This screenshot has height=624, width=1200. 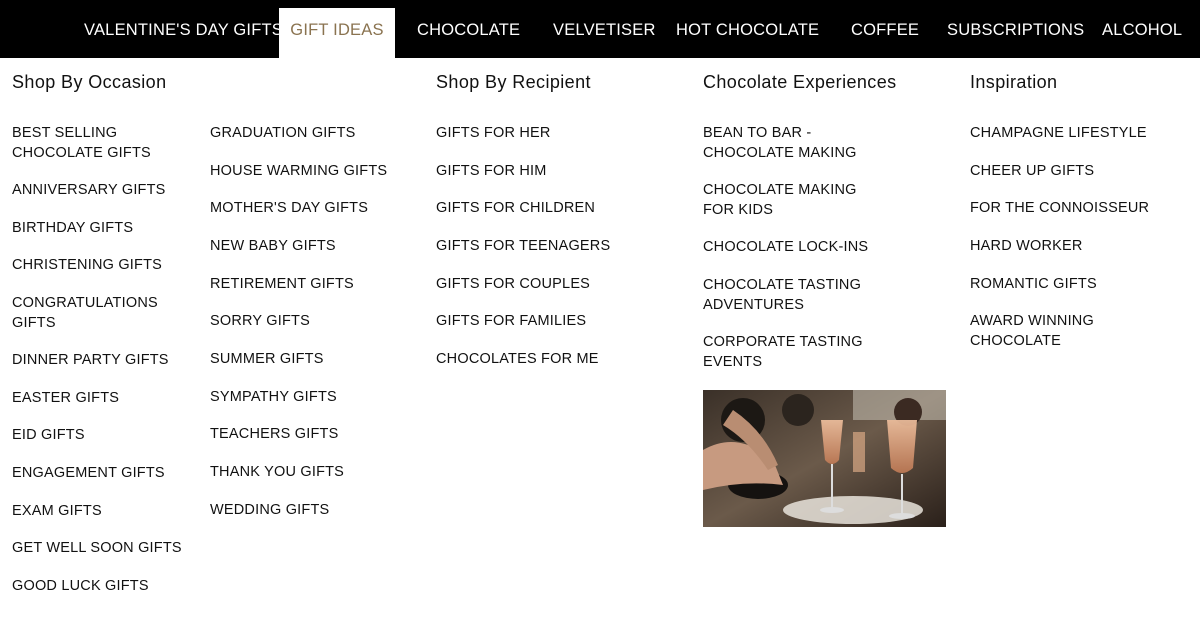 What do you see at coordinates (48, 436) in the screenshot?
I see `link-eid-gifts: EID GIFTS` at bounding box center [48, 436].